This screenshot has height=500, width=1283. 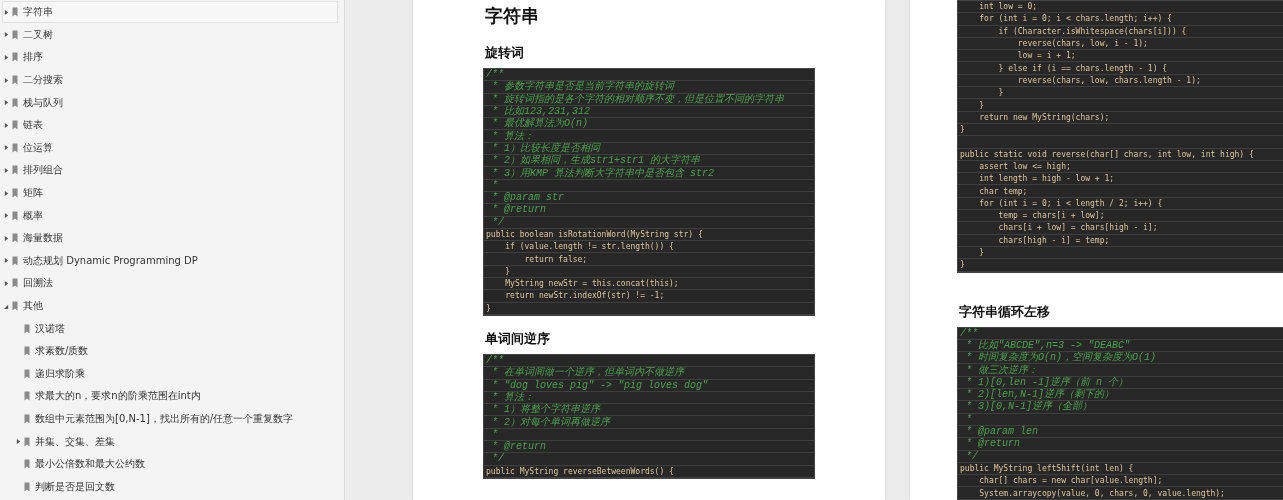 What do you see at coordinates (170, 147) in the screenshot?
I see `outline-item: 位运算` at bounding box center [170, 147].